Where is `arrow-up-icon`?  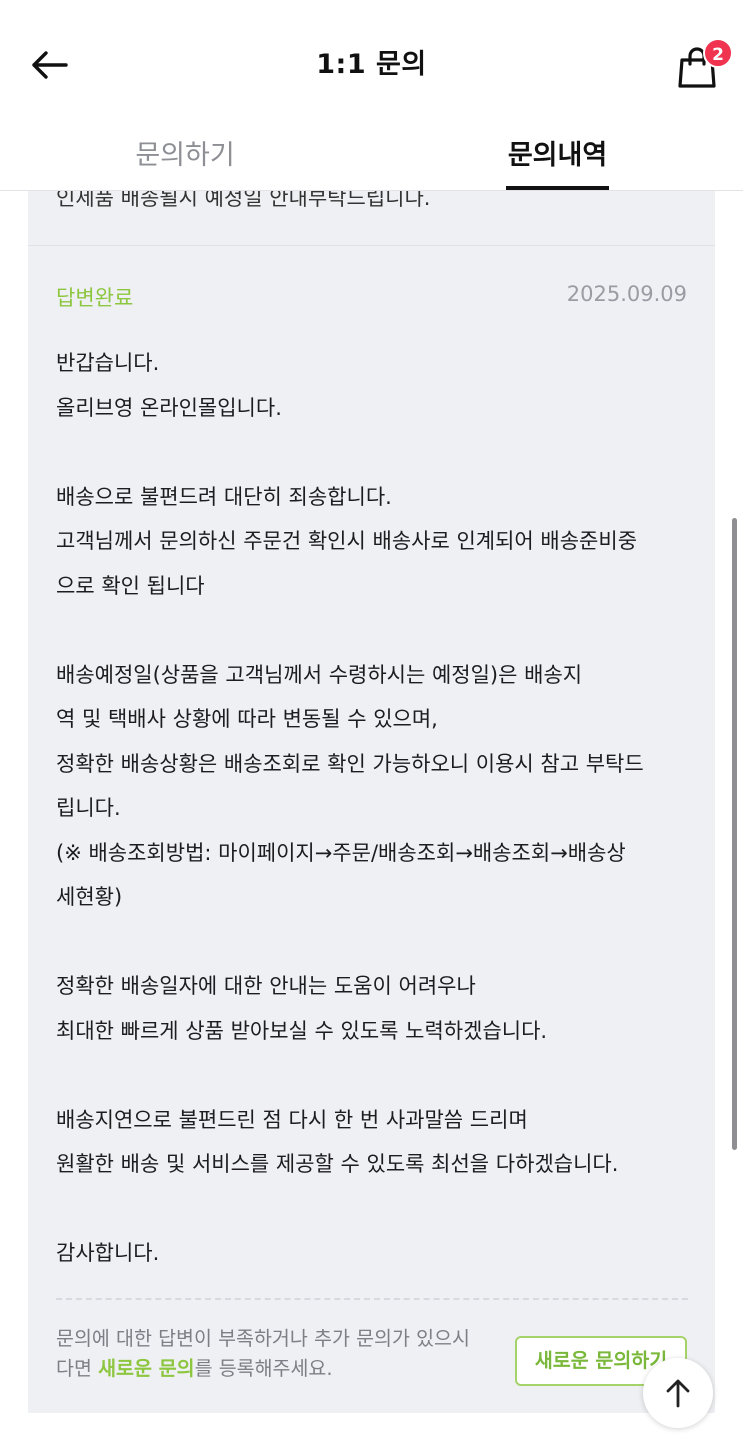 arrow-up-icon is located at coordinates (678, 1393).